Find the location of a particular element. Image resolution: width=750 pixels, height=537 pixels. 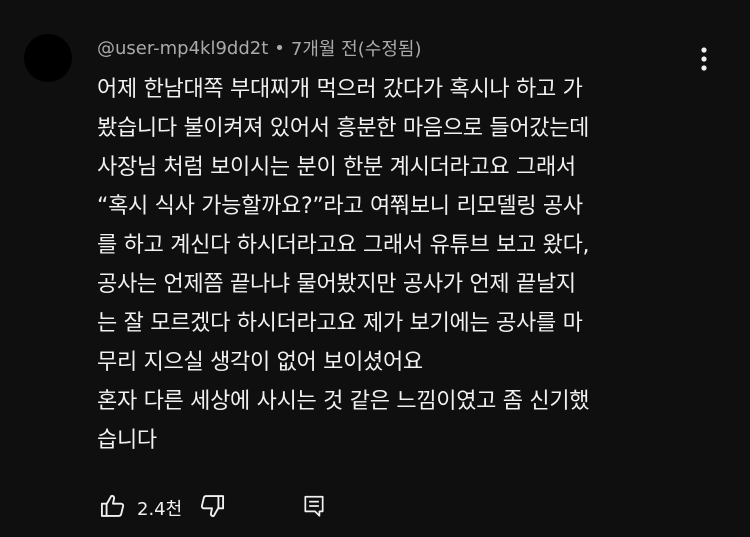

avatar is located at coordinates (48, 58).